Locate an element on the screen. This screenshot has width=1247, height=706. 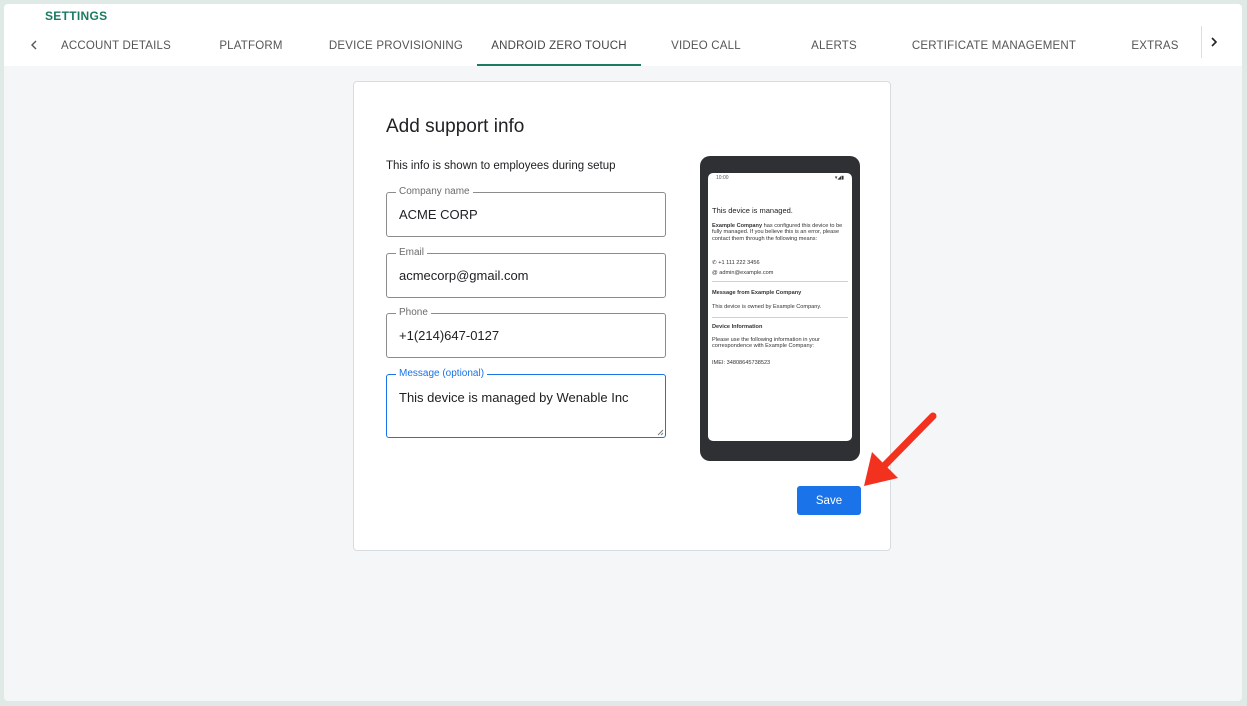
status-icons: ▾◢▮ is located at coordinates (839, 178).